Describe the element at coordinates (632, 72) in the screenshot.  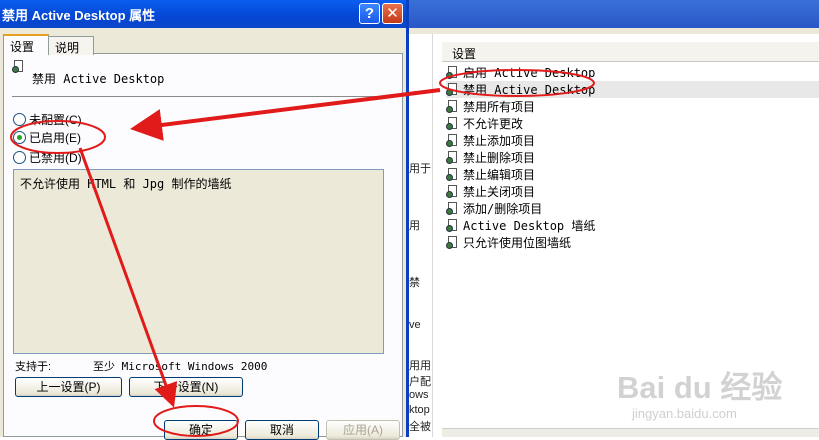
I see `list-item: 启用 Active Desktop` at that location.